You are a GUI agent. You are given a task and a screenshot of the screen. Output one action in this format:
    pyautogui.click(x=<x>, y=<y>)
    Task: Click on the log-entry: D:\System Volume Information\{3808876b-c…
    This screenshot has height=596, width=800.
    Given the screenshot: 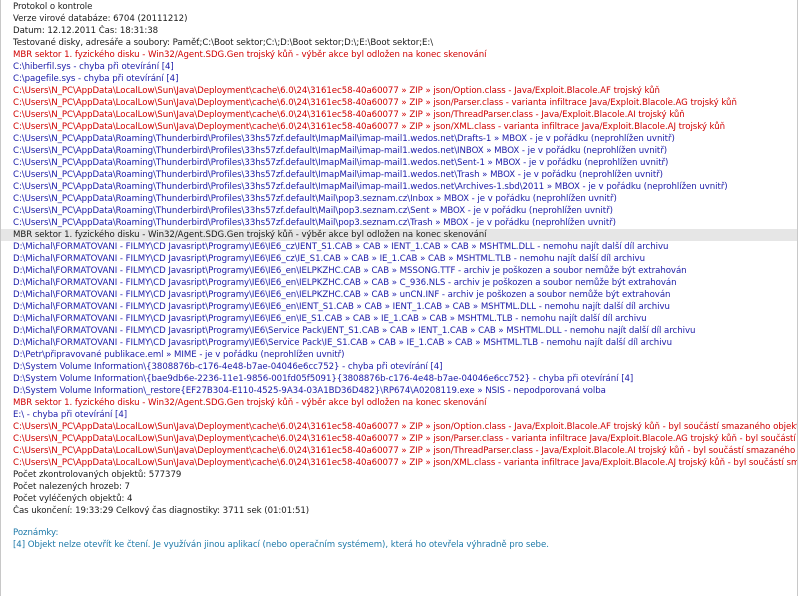 What is the action you would take?
    pyautogui.click(x=228, y=367)
    